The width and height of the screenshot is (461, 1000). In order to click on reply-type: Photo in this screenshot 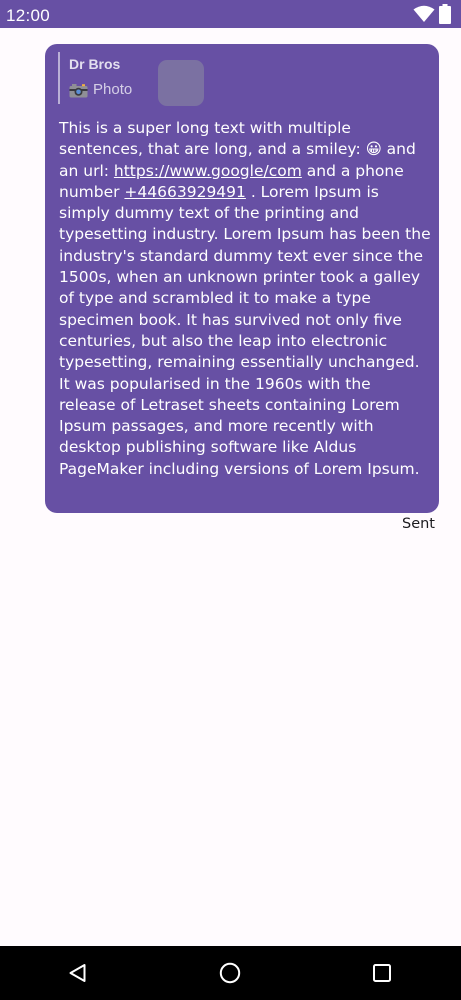, I will do `click(100, 90)`.